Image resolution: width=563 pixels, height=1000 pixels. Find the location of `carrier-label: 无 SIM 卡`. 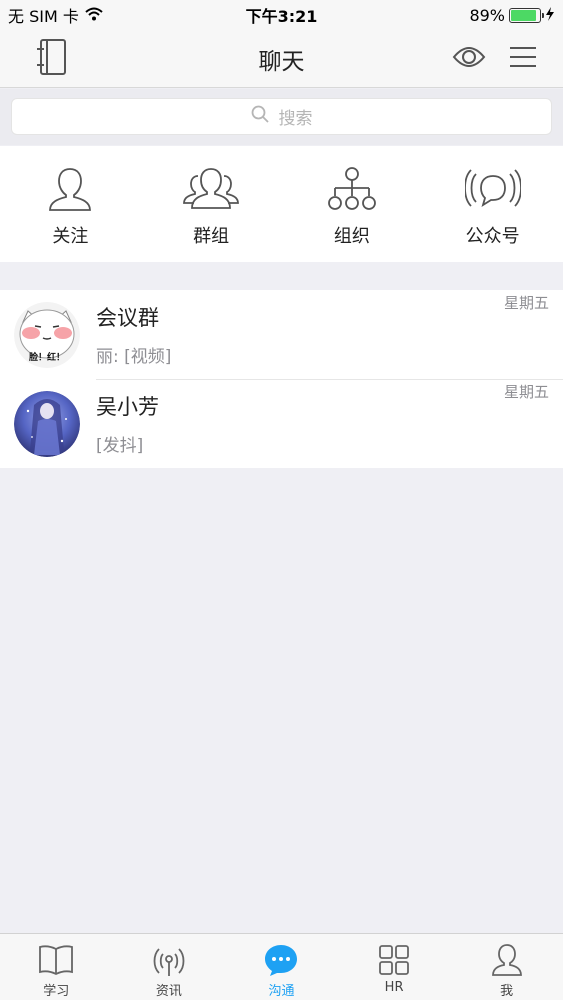

carrier-label: 无 SIM 卡 is located at coordinates (43, 16).